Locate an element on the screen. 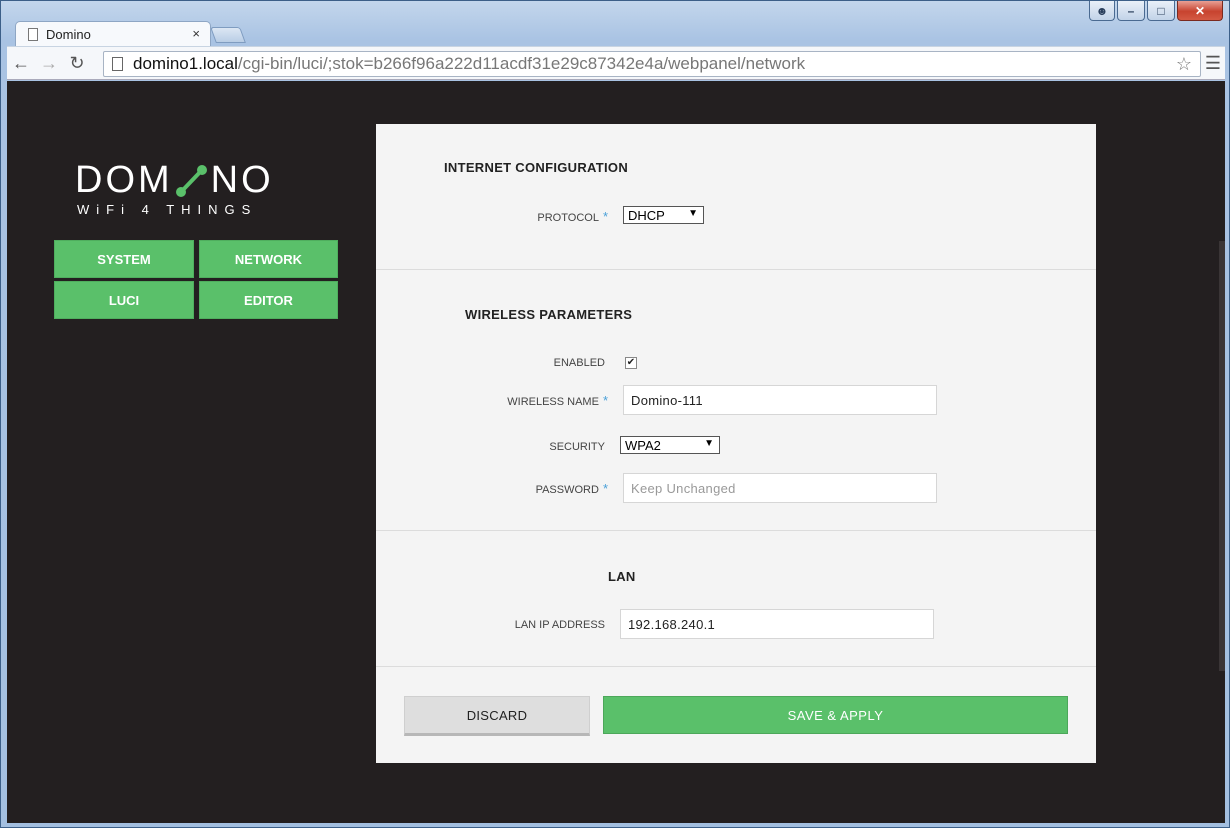 The image size is (1230, 828). window-controls: ☻ – □ ✕ is located at coordinates (1156, 11).